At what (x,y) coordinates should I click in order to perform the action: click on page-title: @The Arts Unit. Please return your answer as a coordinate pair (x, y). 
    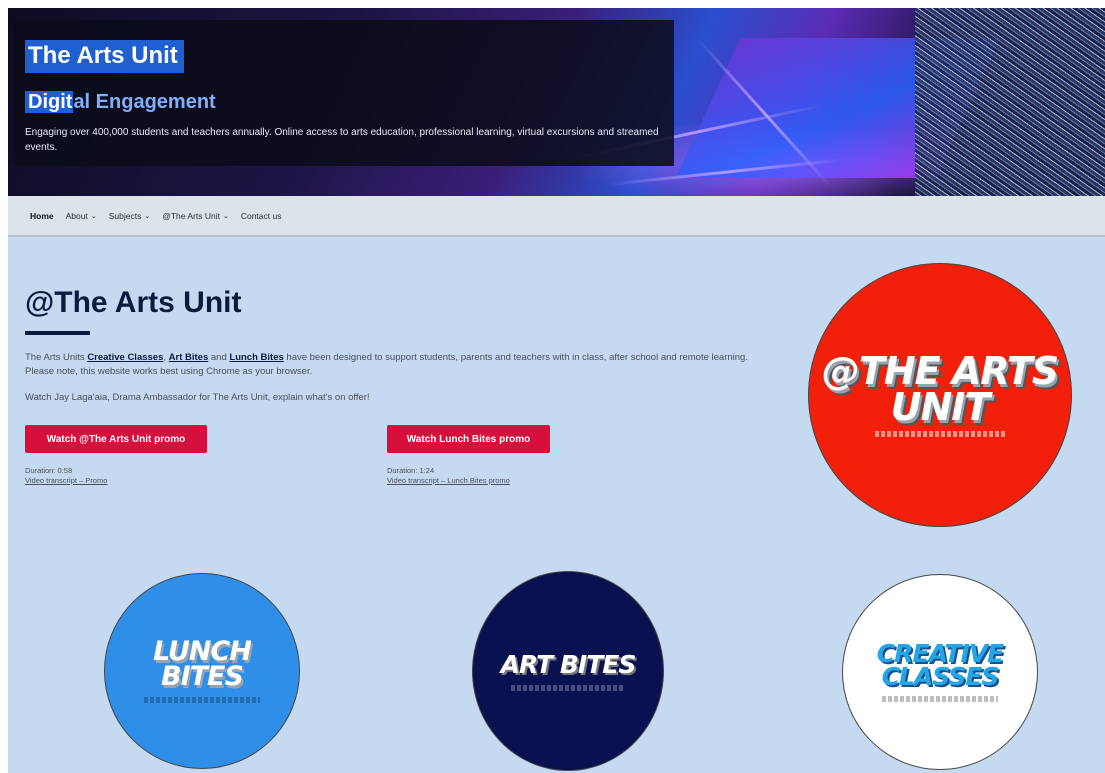
    Looking at the image, I should click on (133, 302).